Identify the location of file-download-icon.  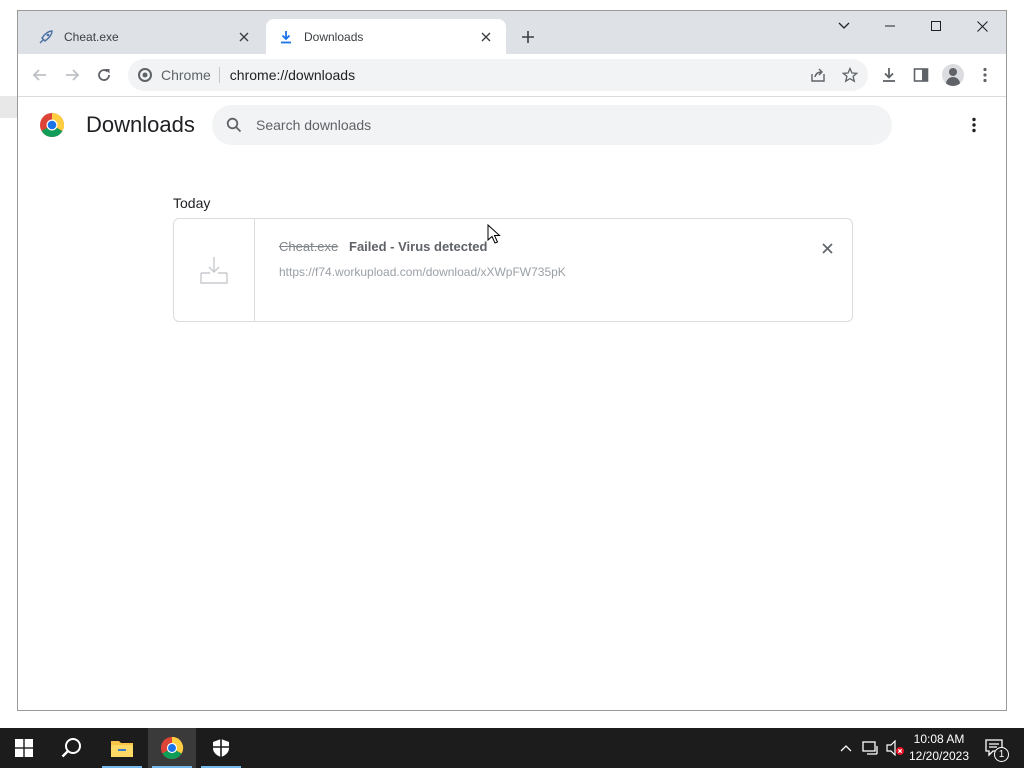
(214, 270).